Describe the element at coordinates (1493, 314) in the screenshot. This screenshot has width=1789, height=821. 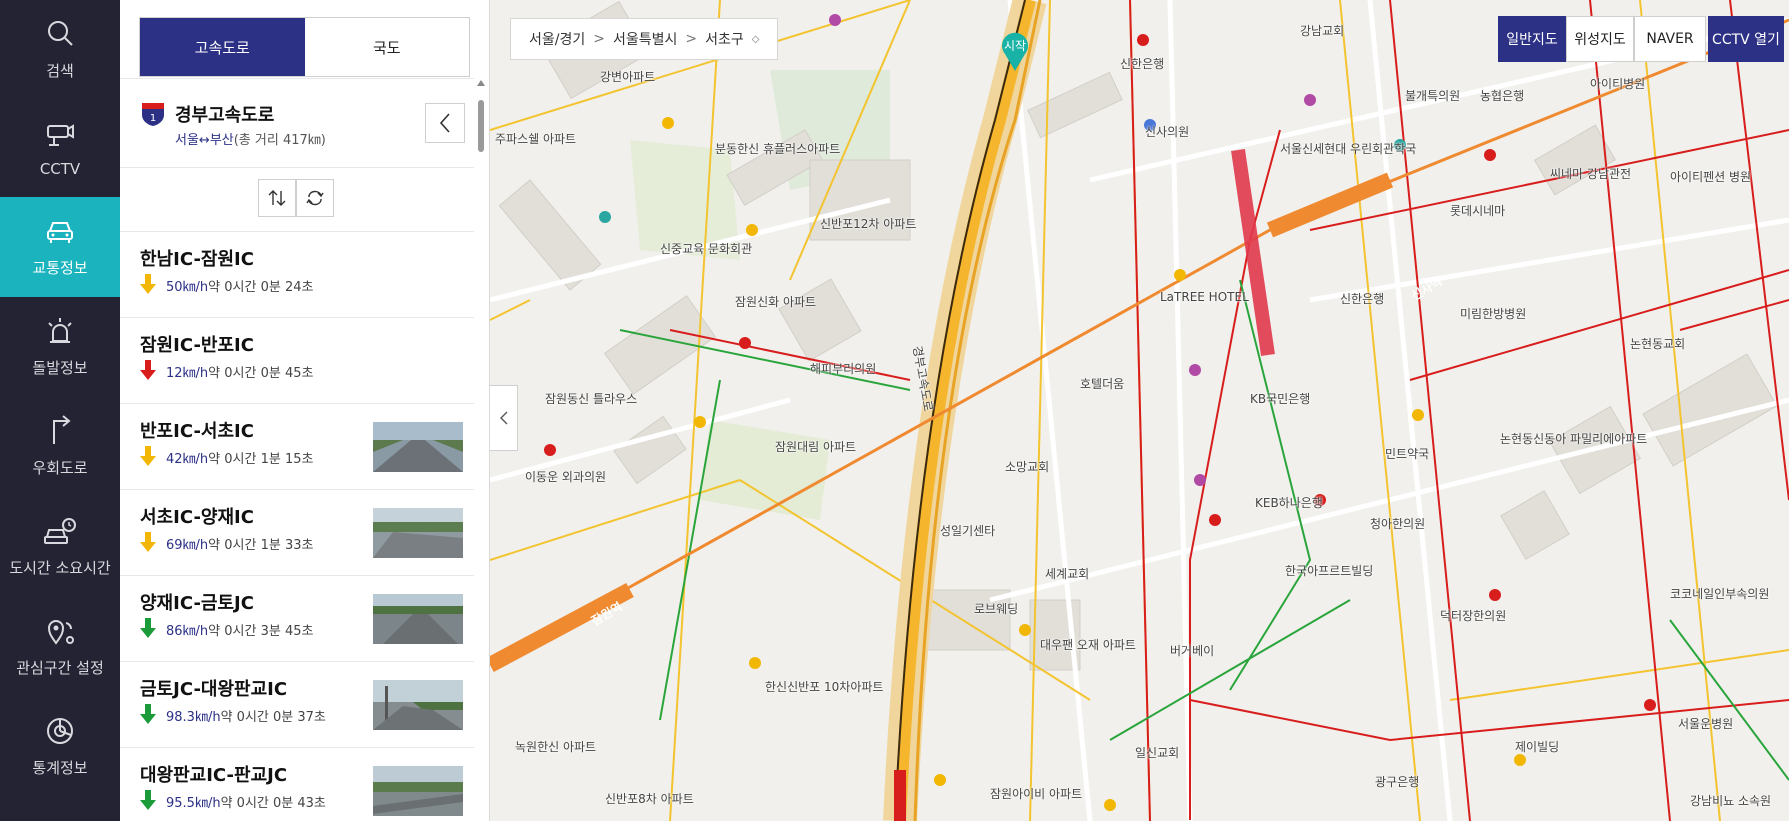
I see `map-label: 미림한방병원` at that location.